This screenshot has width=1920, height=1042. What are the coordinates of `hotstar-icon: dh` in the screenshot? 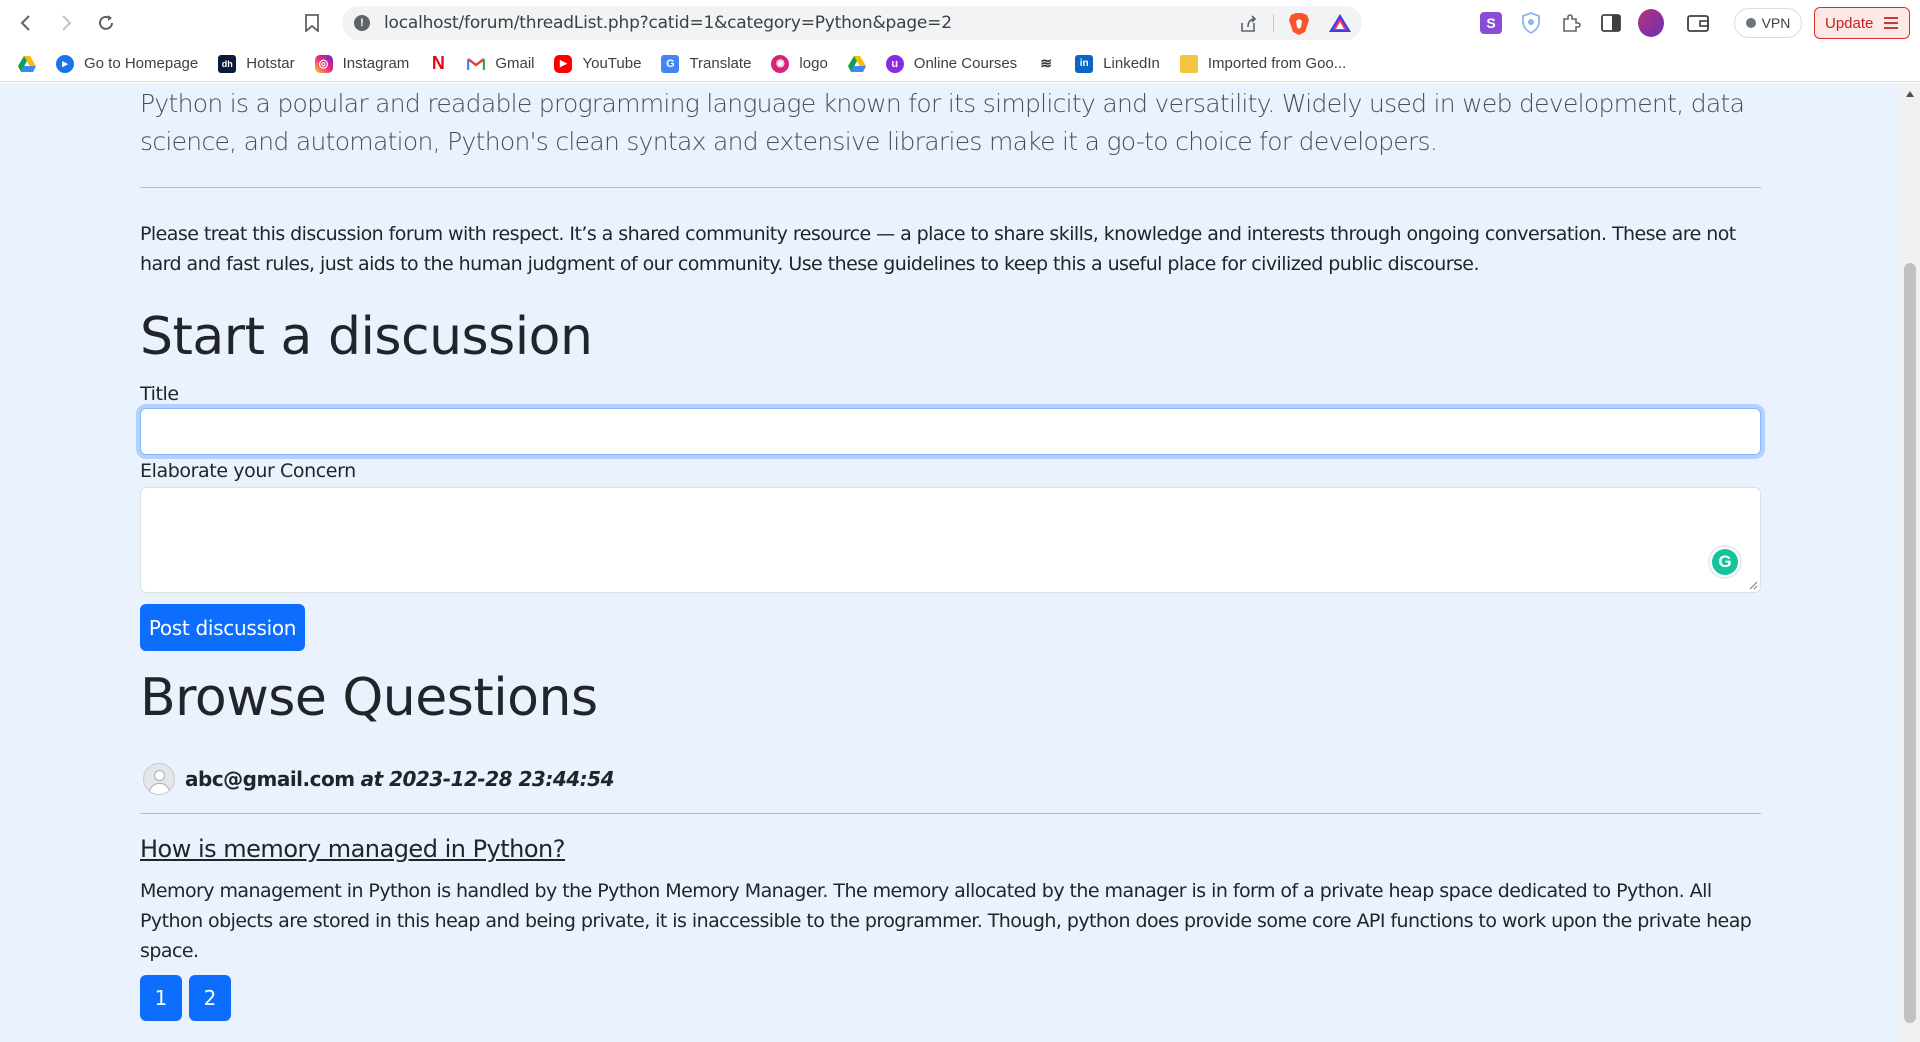 It's located at (227, 63).